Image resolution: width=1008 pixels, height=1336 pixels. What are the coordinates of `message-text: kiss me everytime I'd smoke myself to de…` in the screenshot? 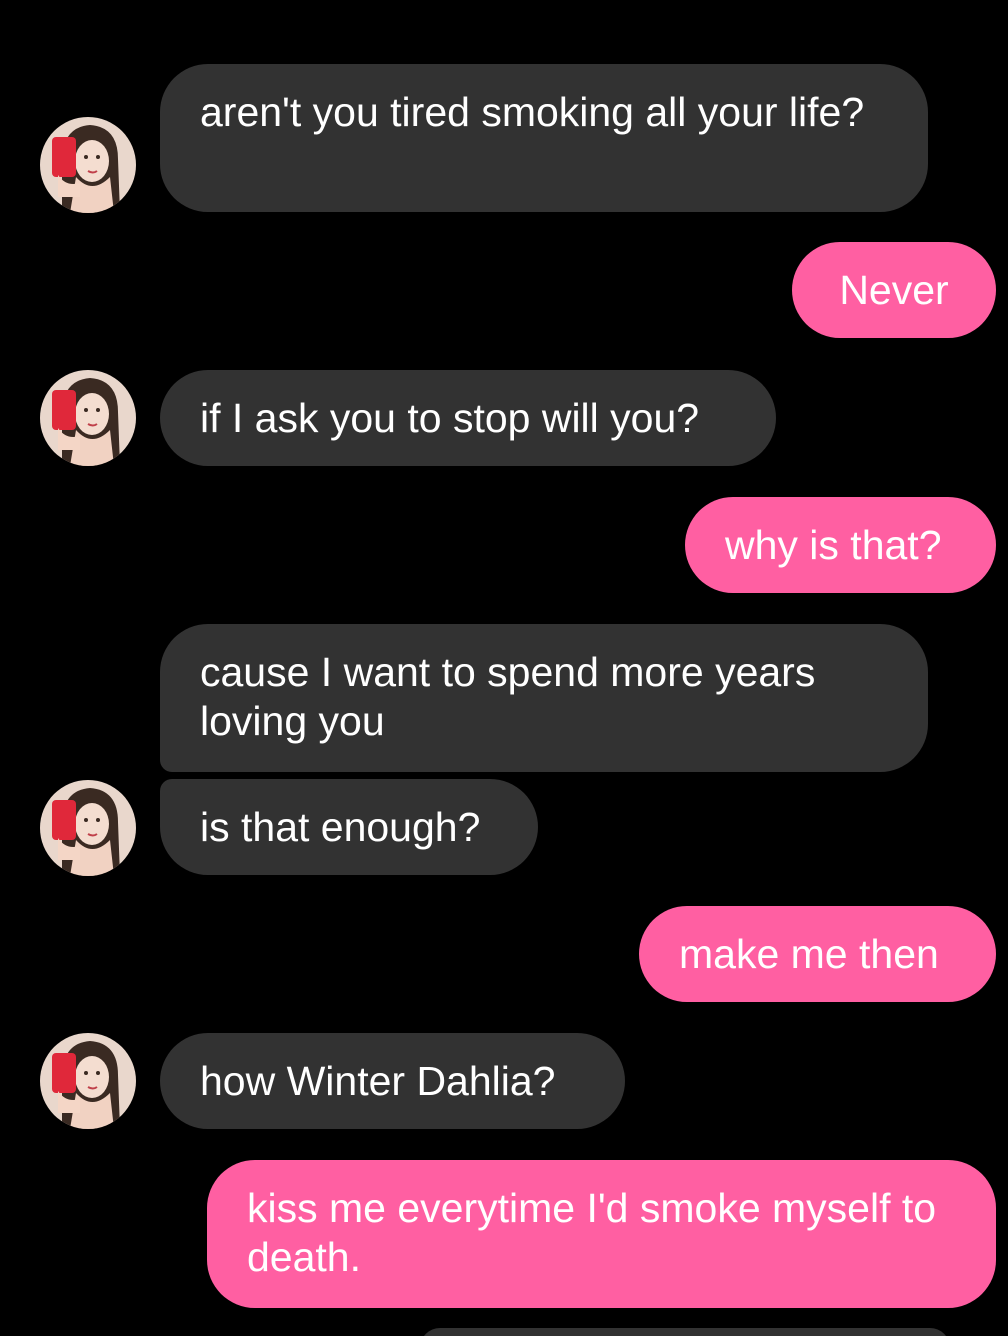 It's located at (592, 1232).